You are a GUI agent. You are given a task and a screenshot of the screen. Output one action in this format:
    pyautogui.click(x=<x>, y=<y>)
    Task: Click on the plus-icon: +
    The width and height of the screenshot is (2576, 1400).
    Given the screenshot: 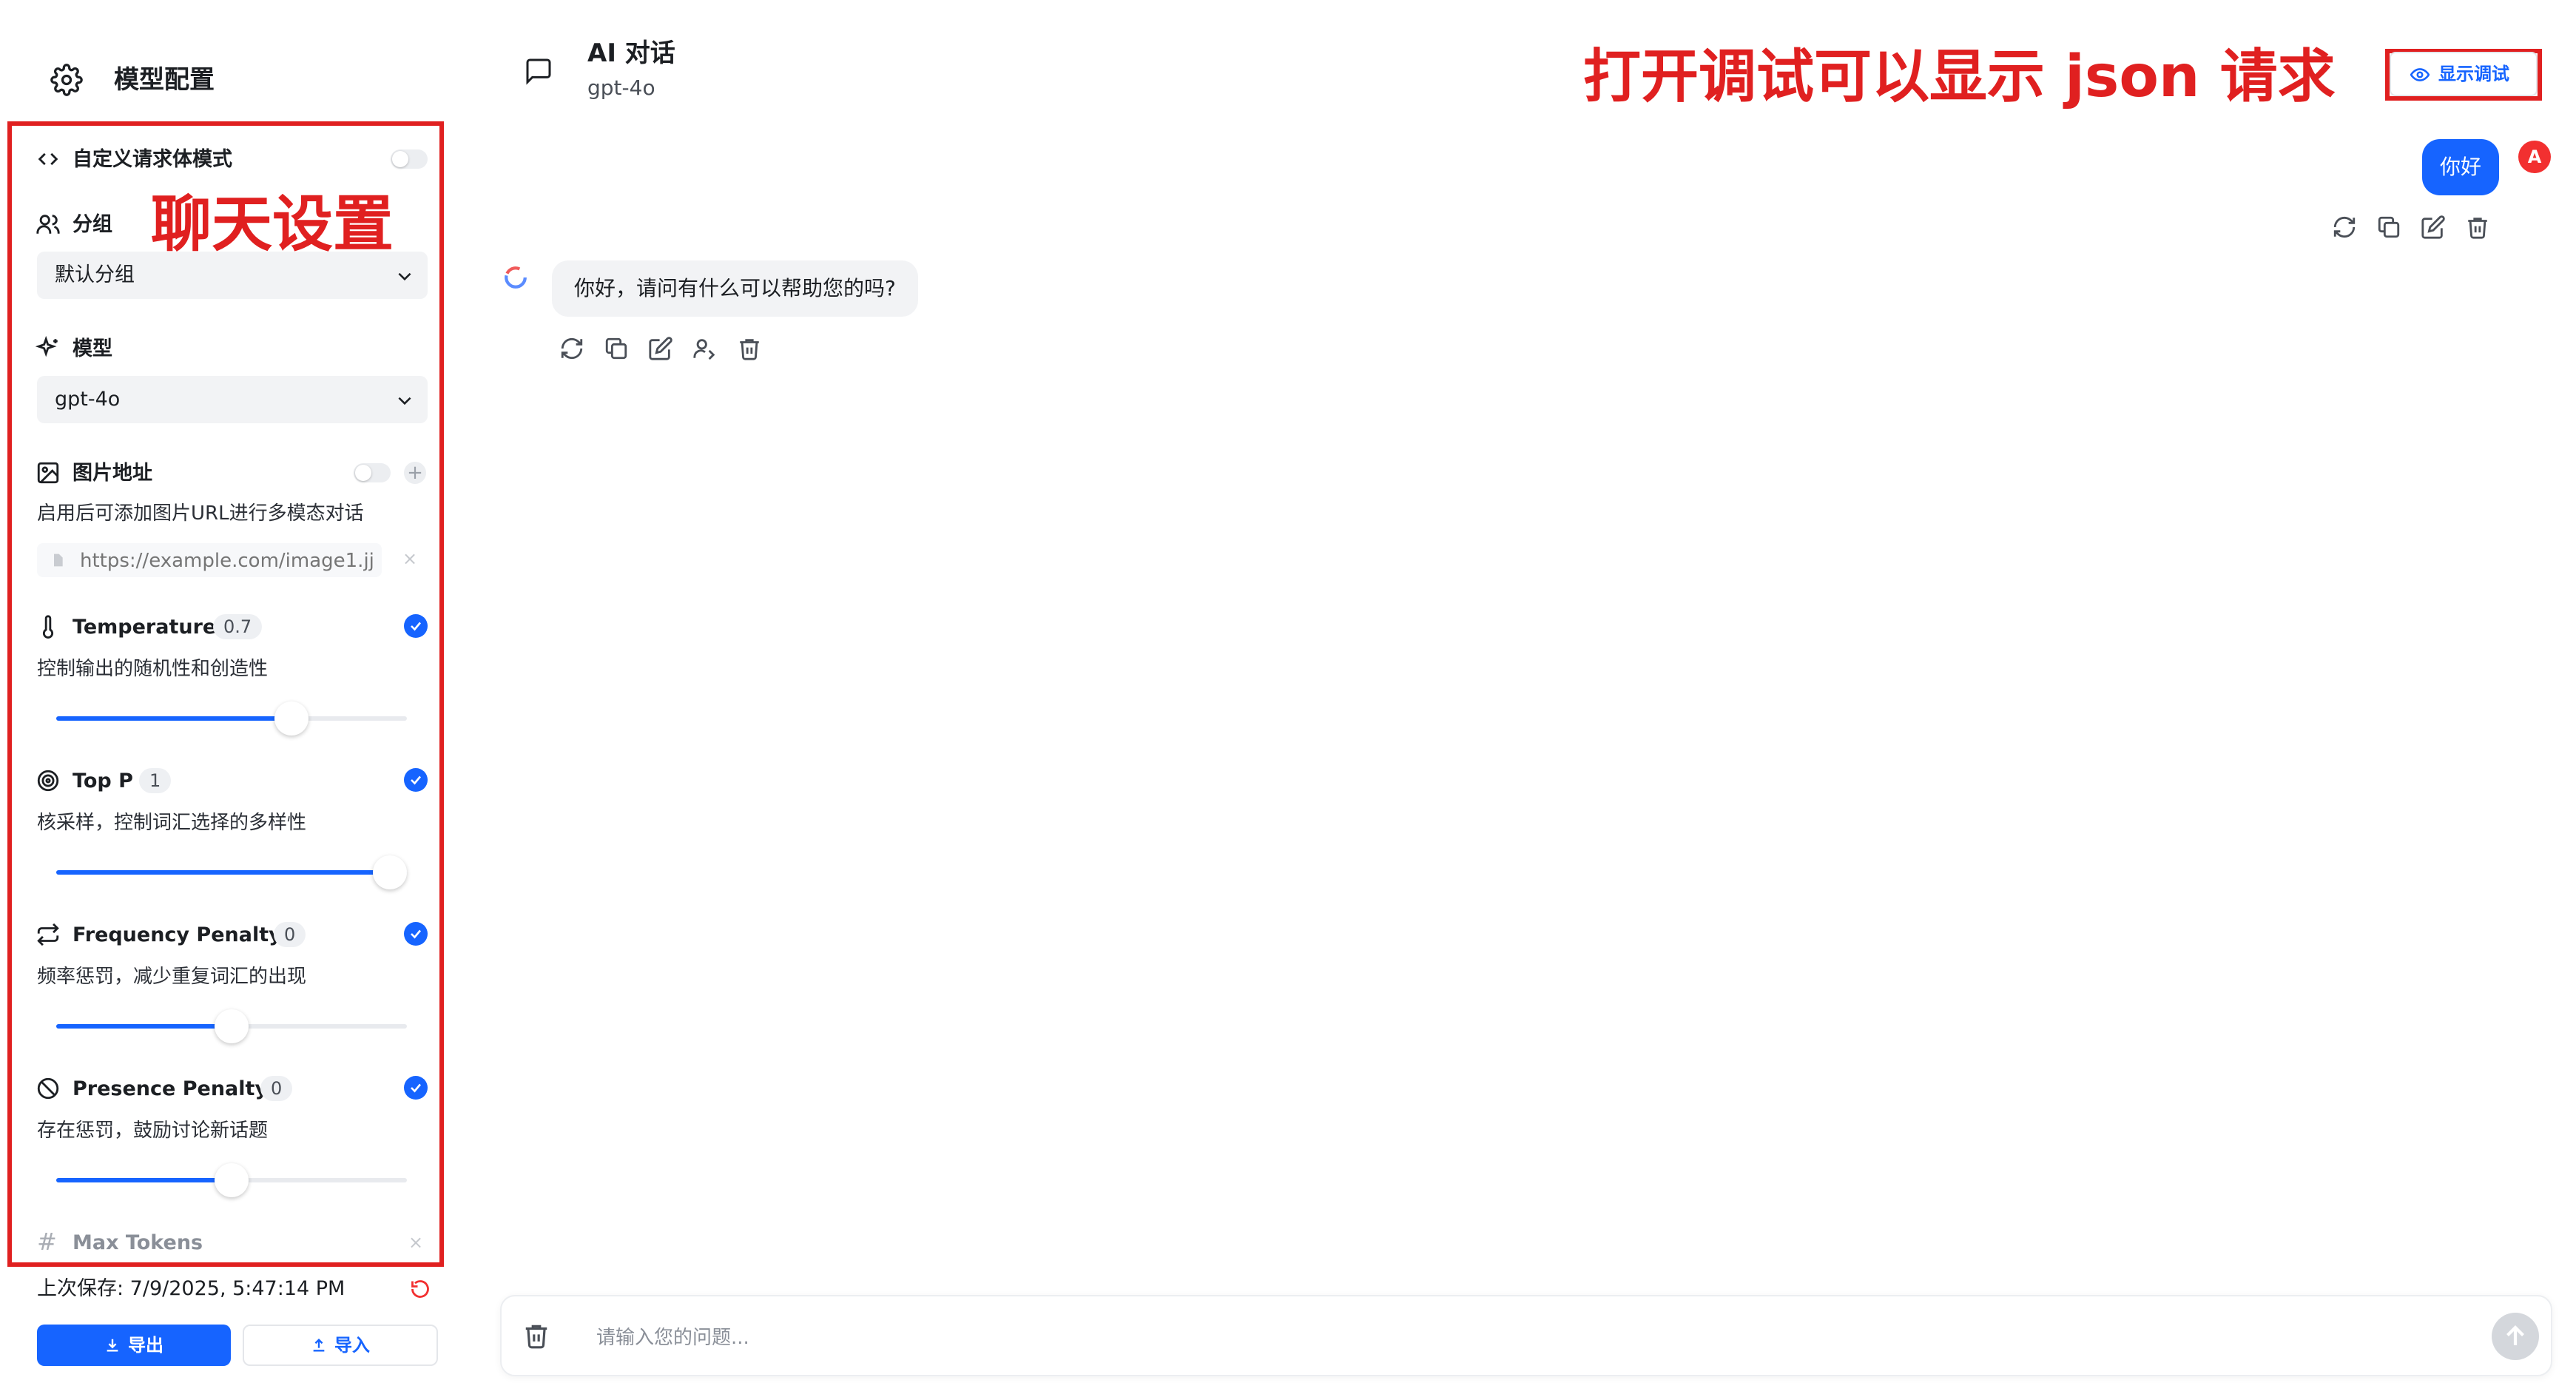 What is the action you would take?
    pyautogui.click(x=415, y=473)
    